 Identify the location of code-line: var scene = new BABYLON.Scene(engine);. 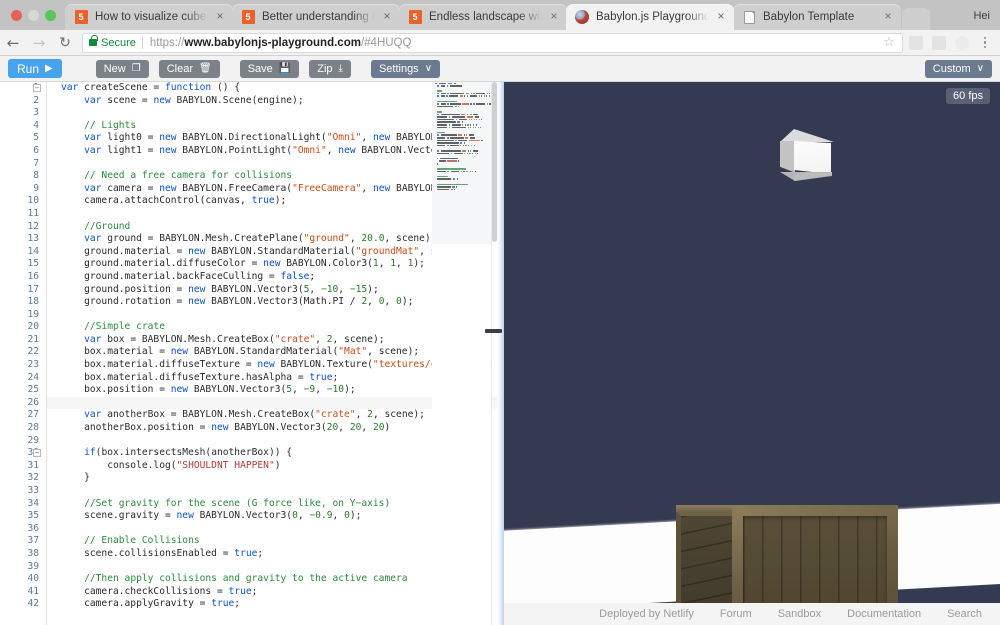
(272, 101).